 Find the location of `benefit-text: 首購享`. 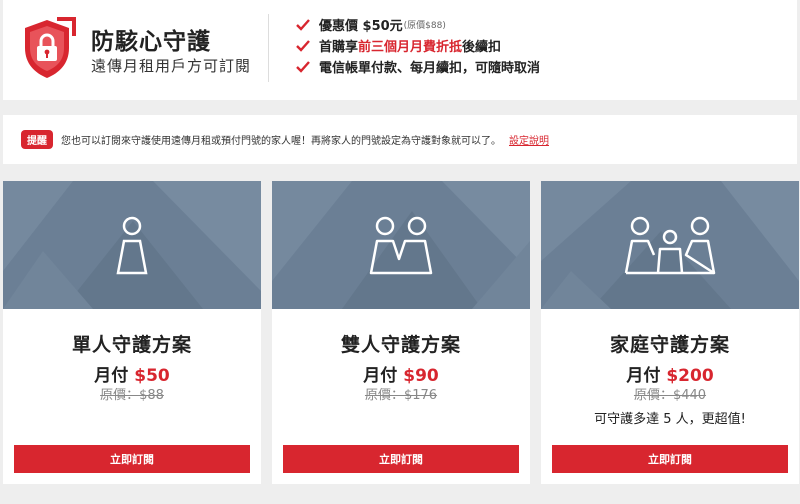

benefit-text: 首購享 is located at coordinates (339, 47).